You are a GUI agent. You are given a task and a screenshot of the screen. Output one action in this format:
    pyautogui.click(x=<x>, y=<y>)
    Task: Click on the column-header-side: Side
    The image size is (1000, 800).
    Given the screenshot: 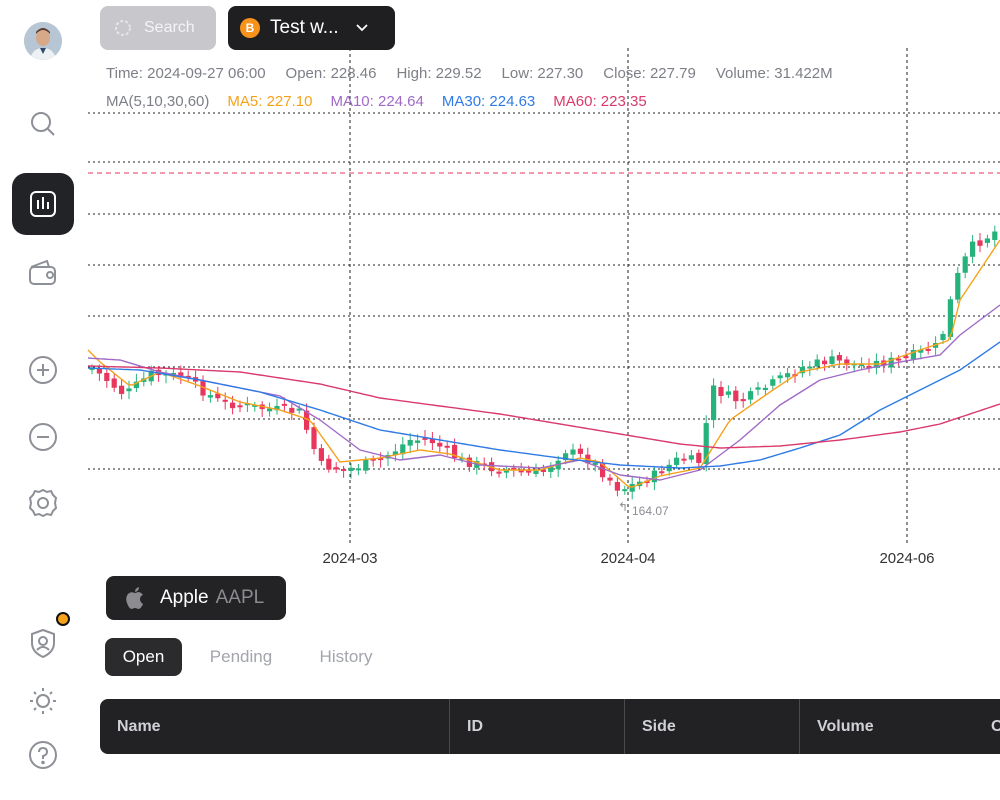 What is the action you would take?
    pyautogui.click(x=711, y=726)
    